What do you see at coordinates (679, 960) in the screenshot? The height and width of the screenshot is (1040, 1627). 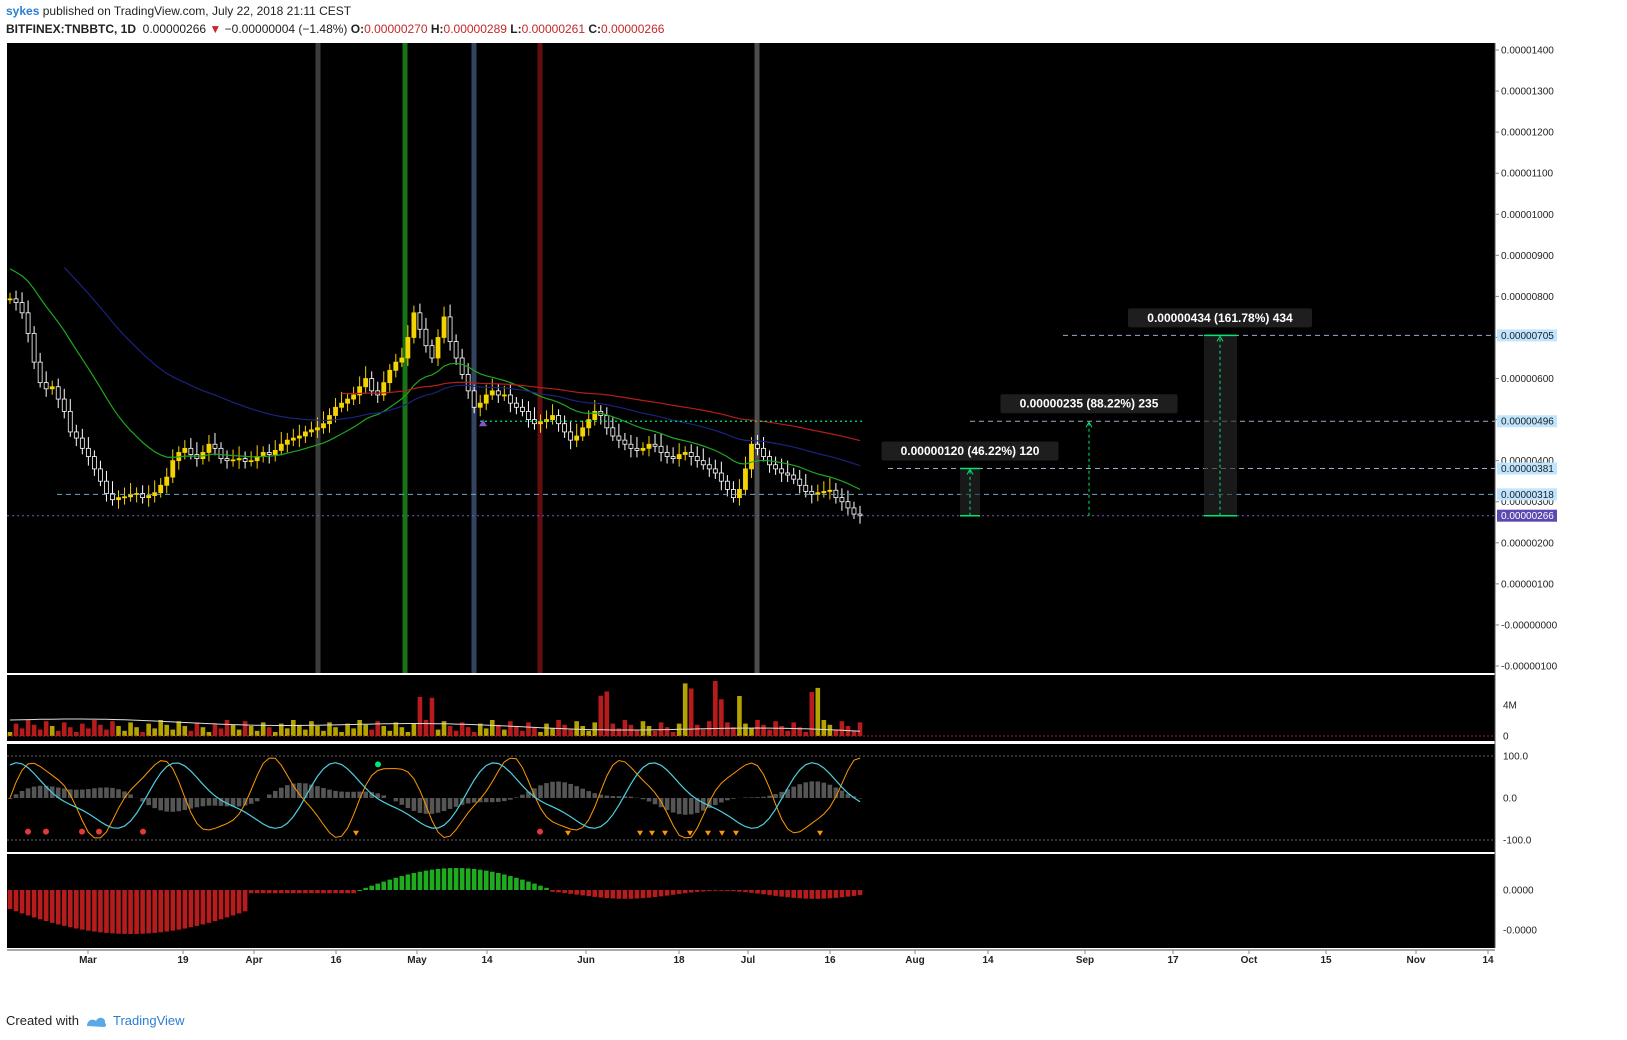 I see `time-tick-label: 18` at bounding box center [679, 960].